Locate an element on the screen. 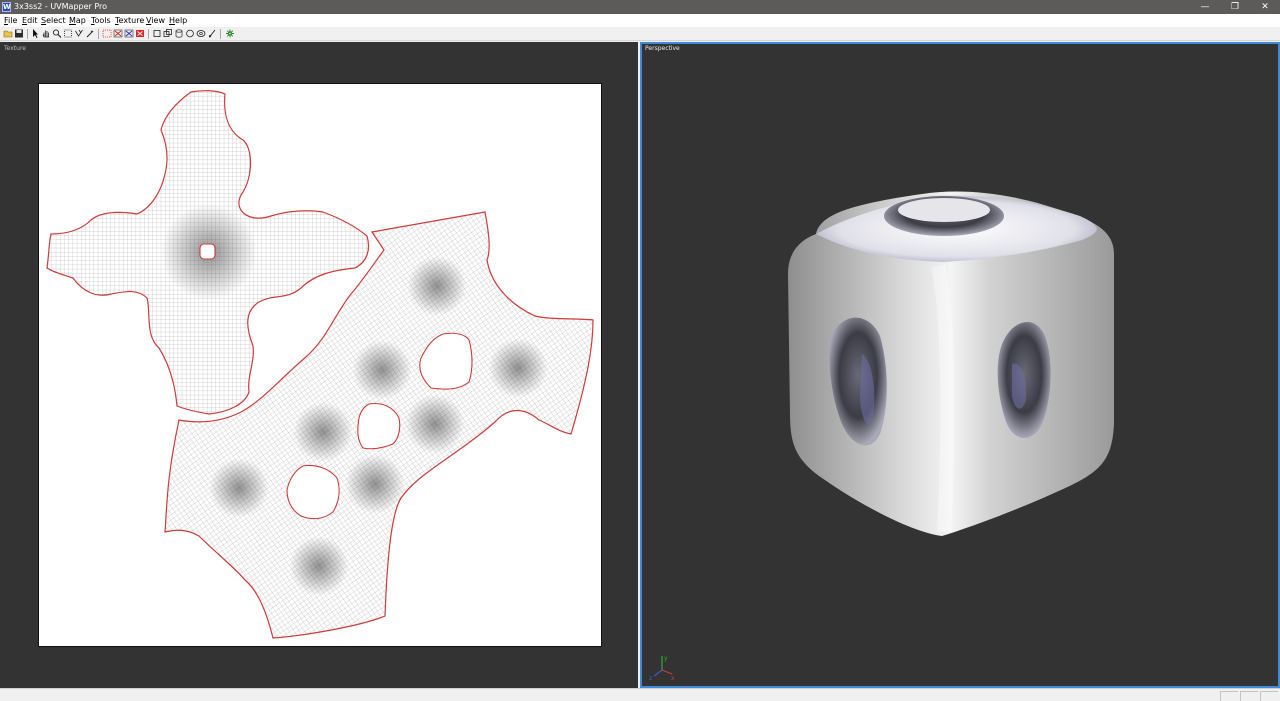 The image size is (1280, 701). axis-label-z: z is located at coordinates (650, 678).